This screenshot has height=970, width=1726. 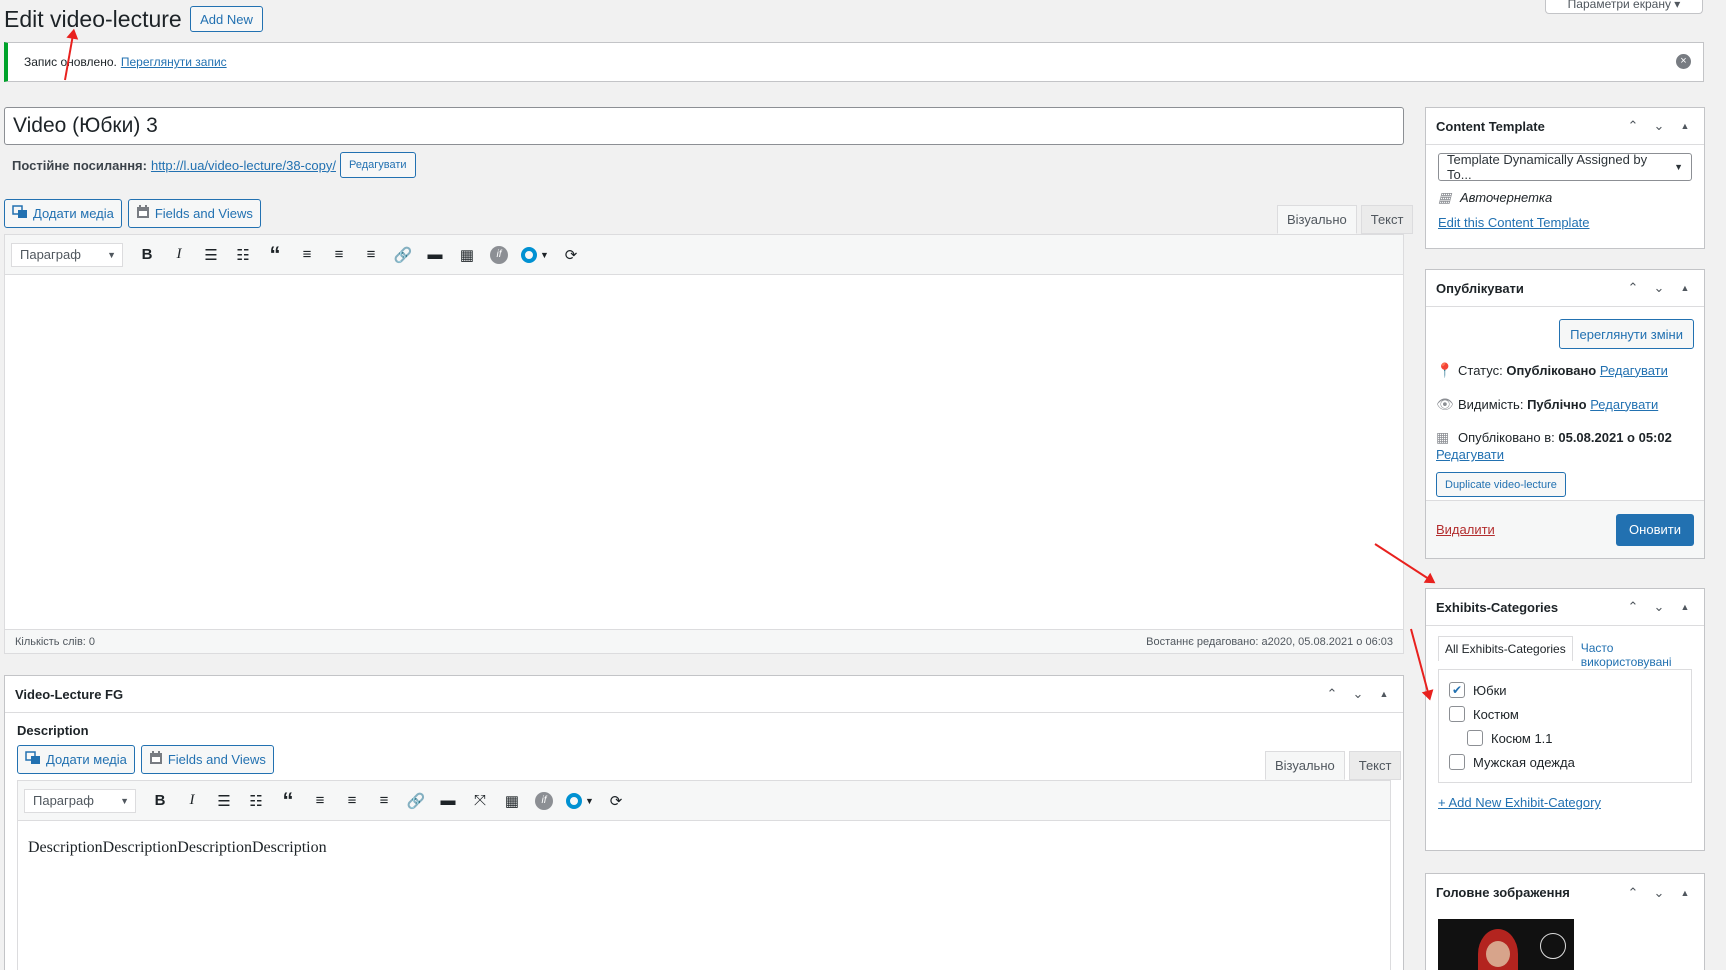 I want to click on status-edit-link: Редагувати, so click(x=1634, y=370).